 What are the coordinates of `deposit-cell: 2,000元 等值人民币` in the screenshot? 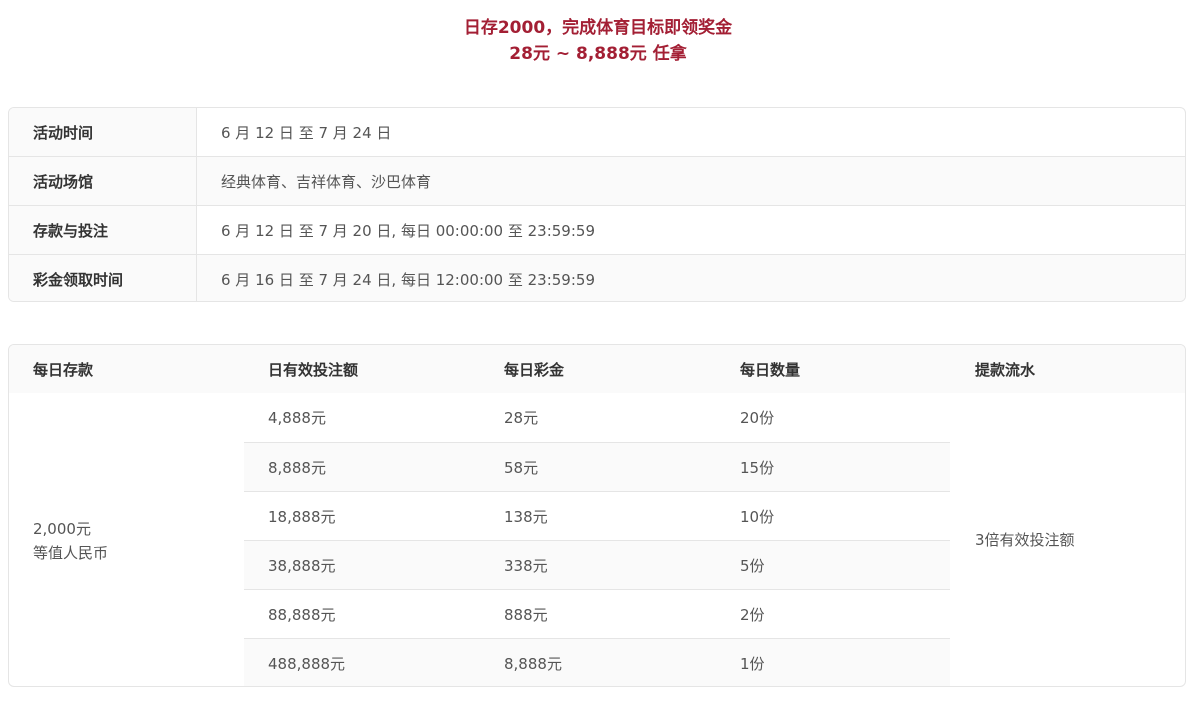 It's located at (70, 541).